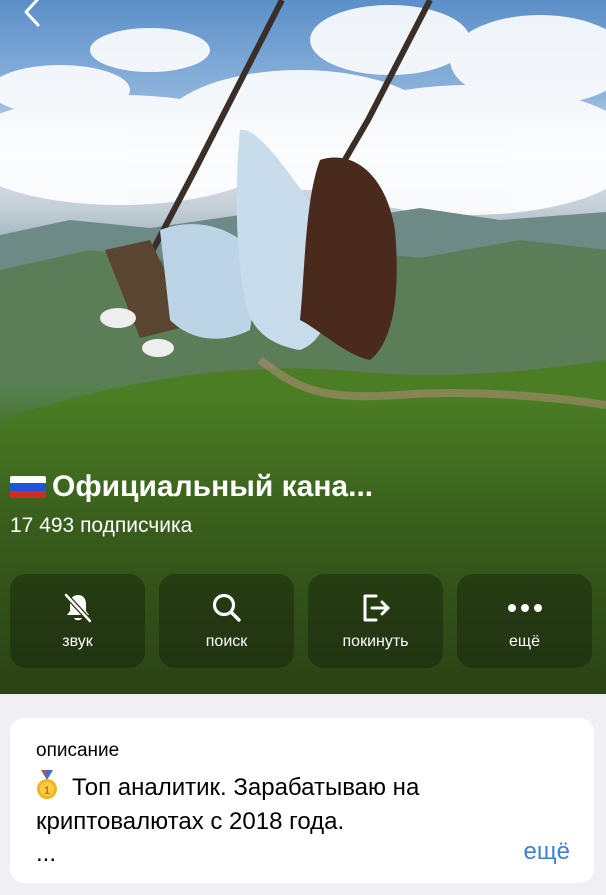 The image size is (606, 895). What do you see at coordinates (525, 608) in the screenshot?
I see `more-dots-icon` at bounding box center [525, 608].